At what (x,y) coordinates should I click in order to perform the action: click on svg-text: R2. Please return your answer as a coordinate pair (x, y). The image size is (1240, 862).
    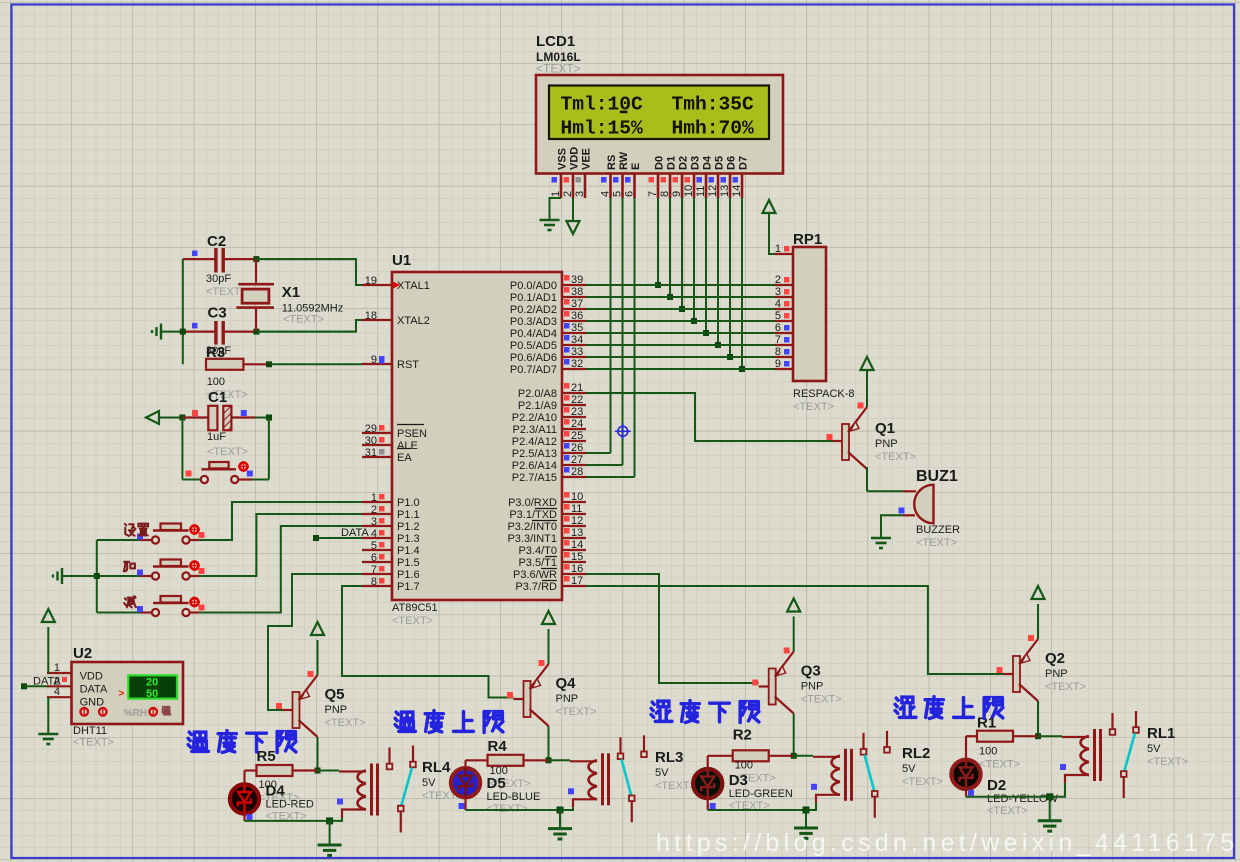
    Looking at the image, I should click on (742, 735).